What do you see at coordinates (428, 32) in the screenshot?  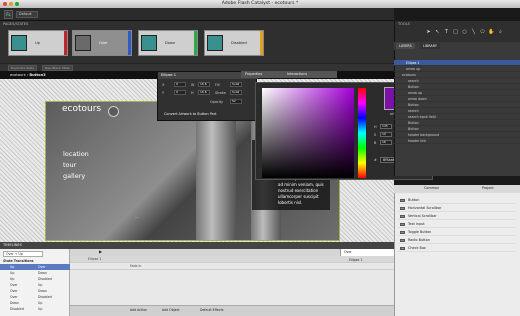 I see `select-tool-icon: ➤` at bounding box center [428, 32].